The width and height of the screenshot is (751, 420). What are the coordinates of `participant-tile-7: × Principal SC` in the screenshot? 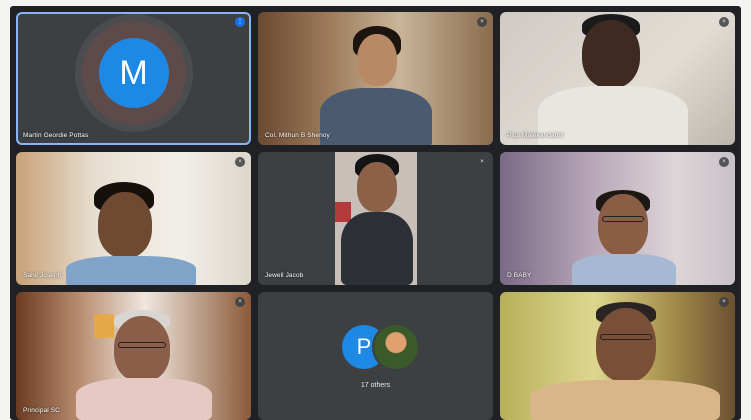 It's located at (133, 356).